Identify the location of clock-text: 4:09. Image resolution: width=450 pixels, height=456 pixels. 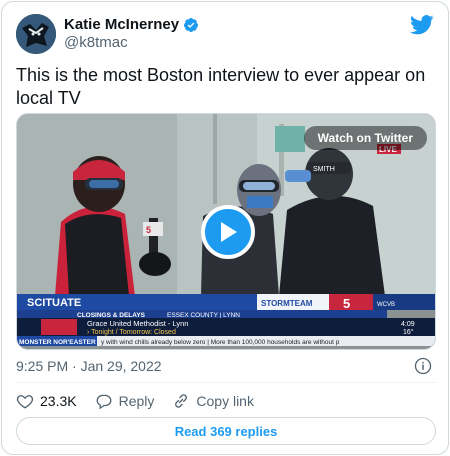
(408, 324).